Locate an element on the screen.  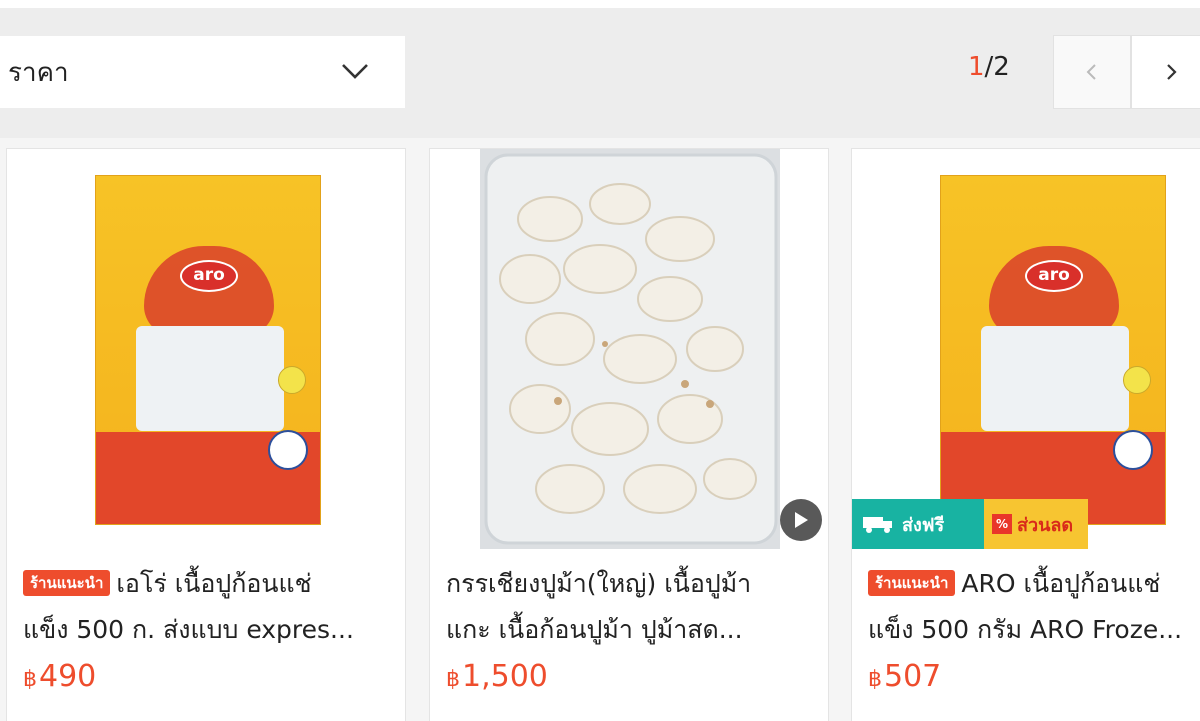
next-page-button is located at coordinates (1165, 72).